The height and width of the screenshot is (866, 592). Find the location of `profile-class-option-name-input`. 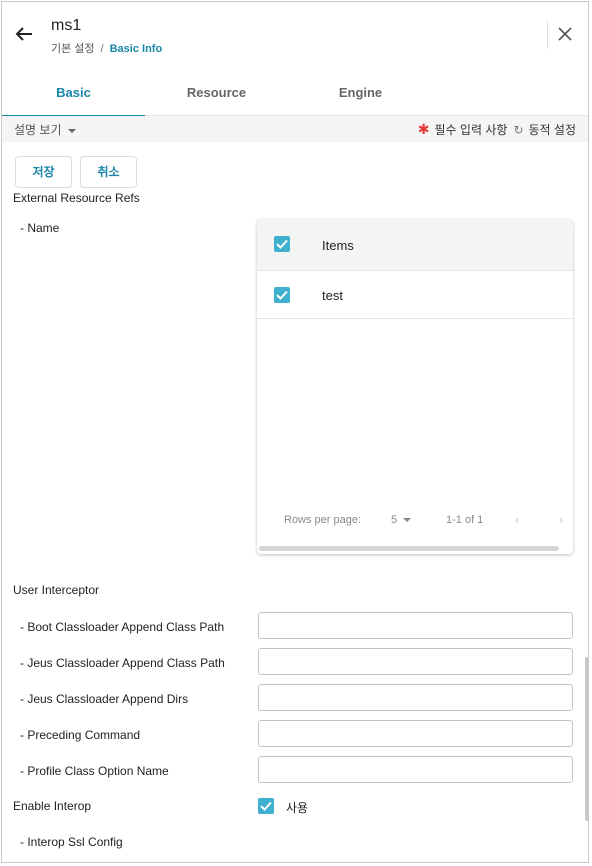

profile-class-option-name-input is located at coordinates (415, 769).